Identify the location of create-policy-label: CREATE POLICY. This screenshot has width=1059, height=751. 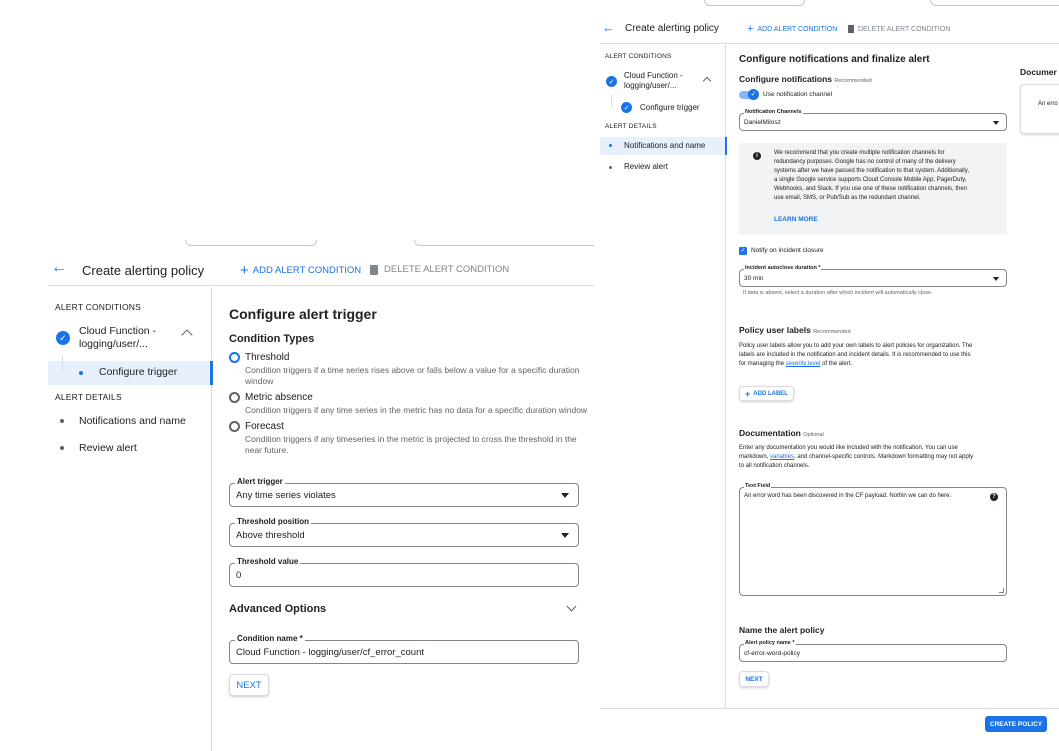
(1016, 724).